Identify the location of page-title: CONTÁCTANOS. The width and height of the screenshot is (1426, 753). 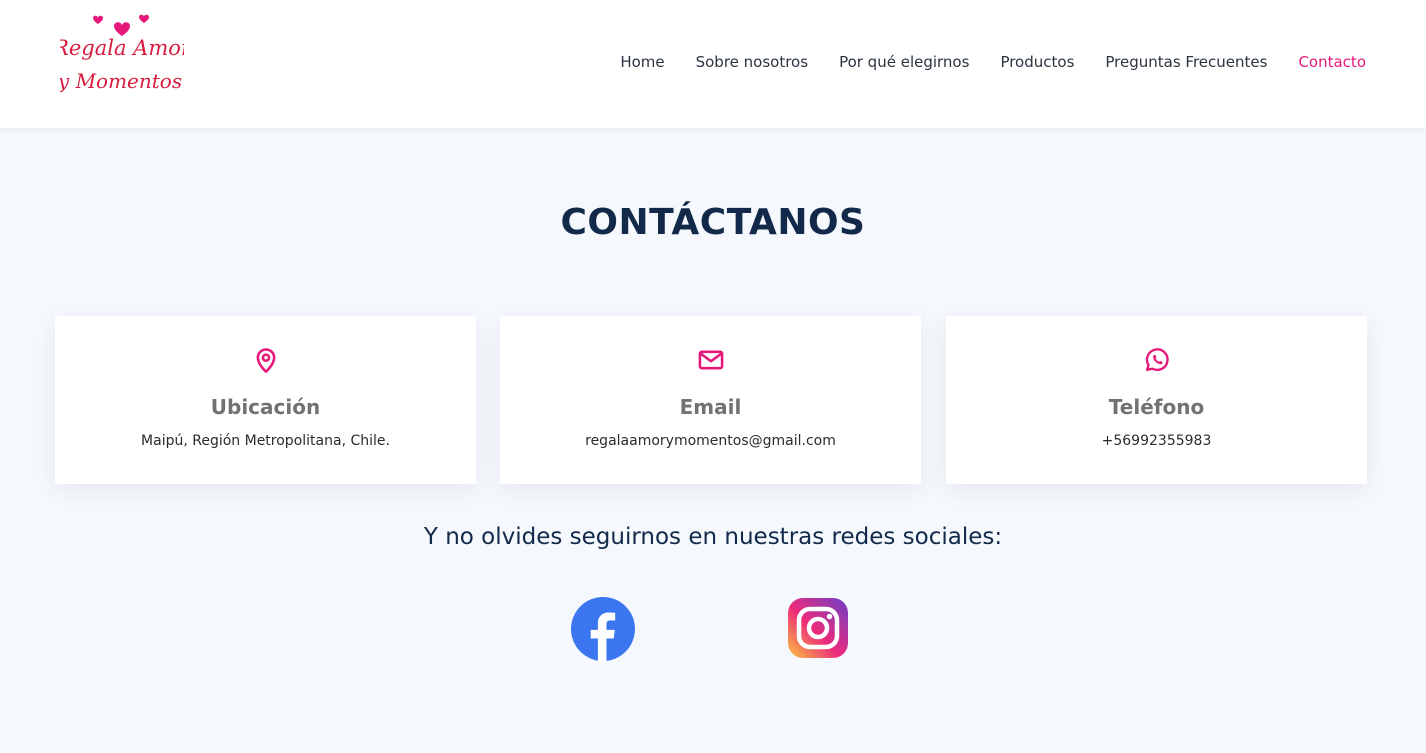
(713, 222).